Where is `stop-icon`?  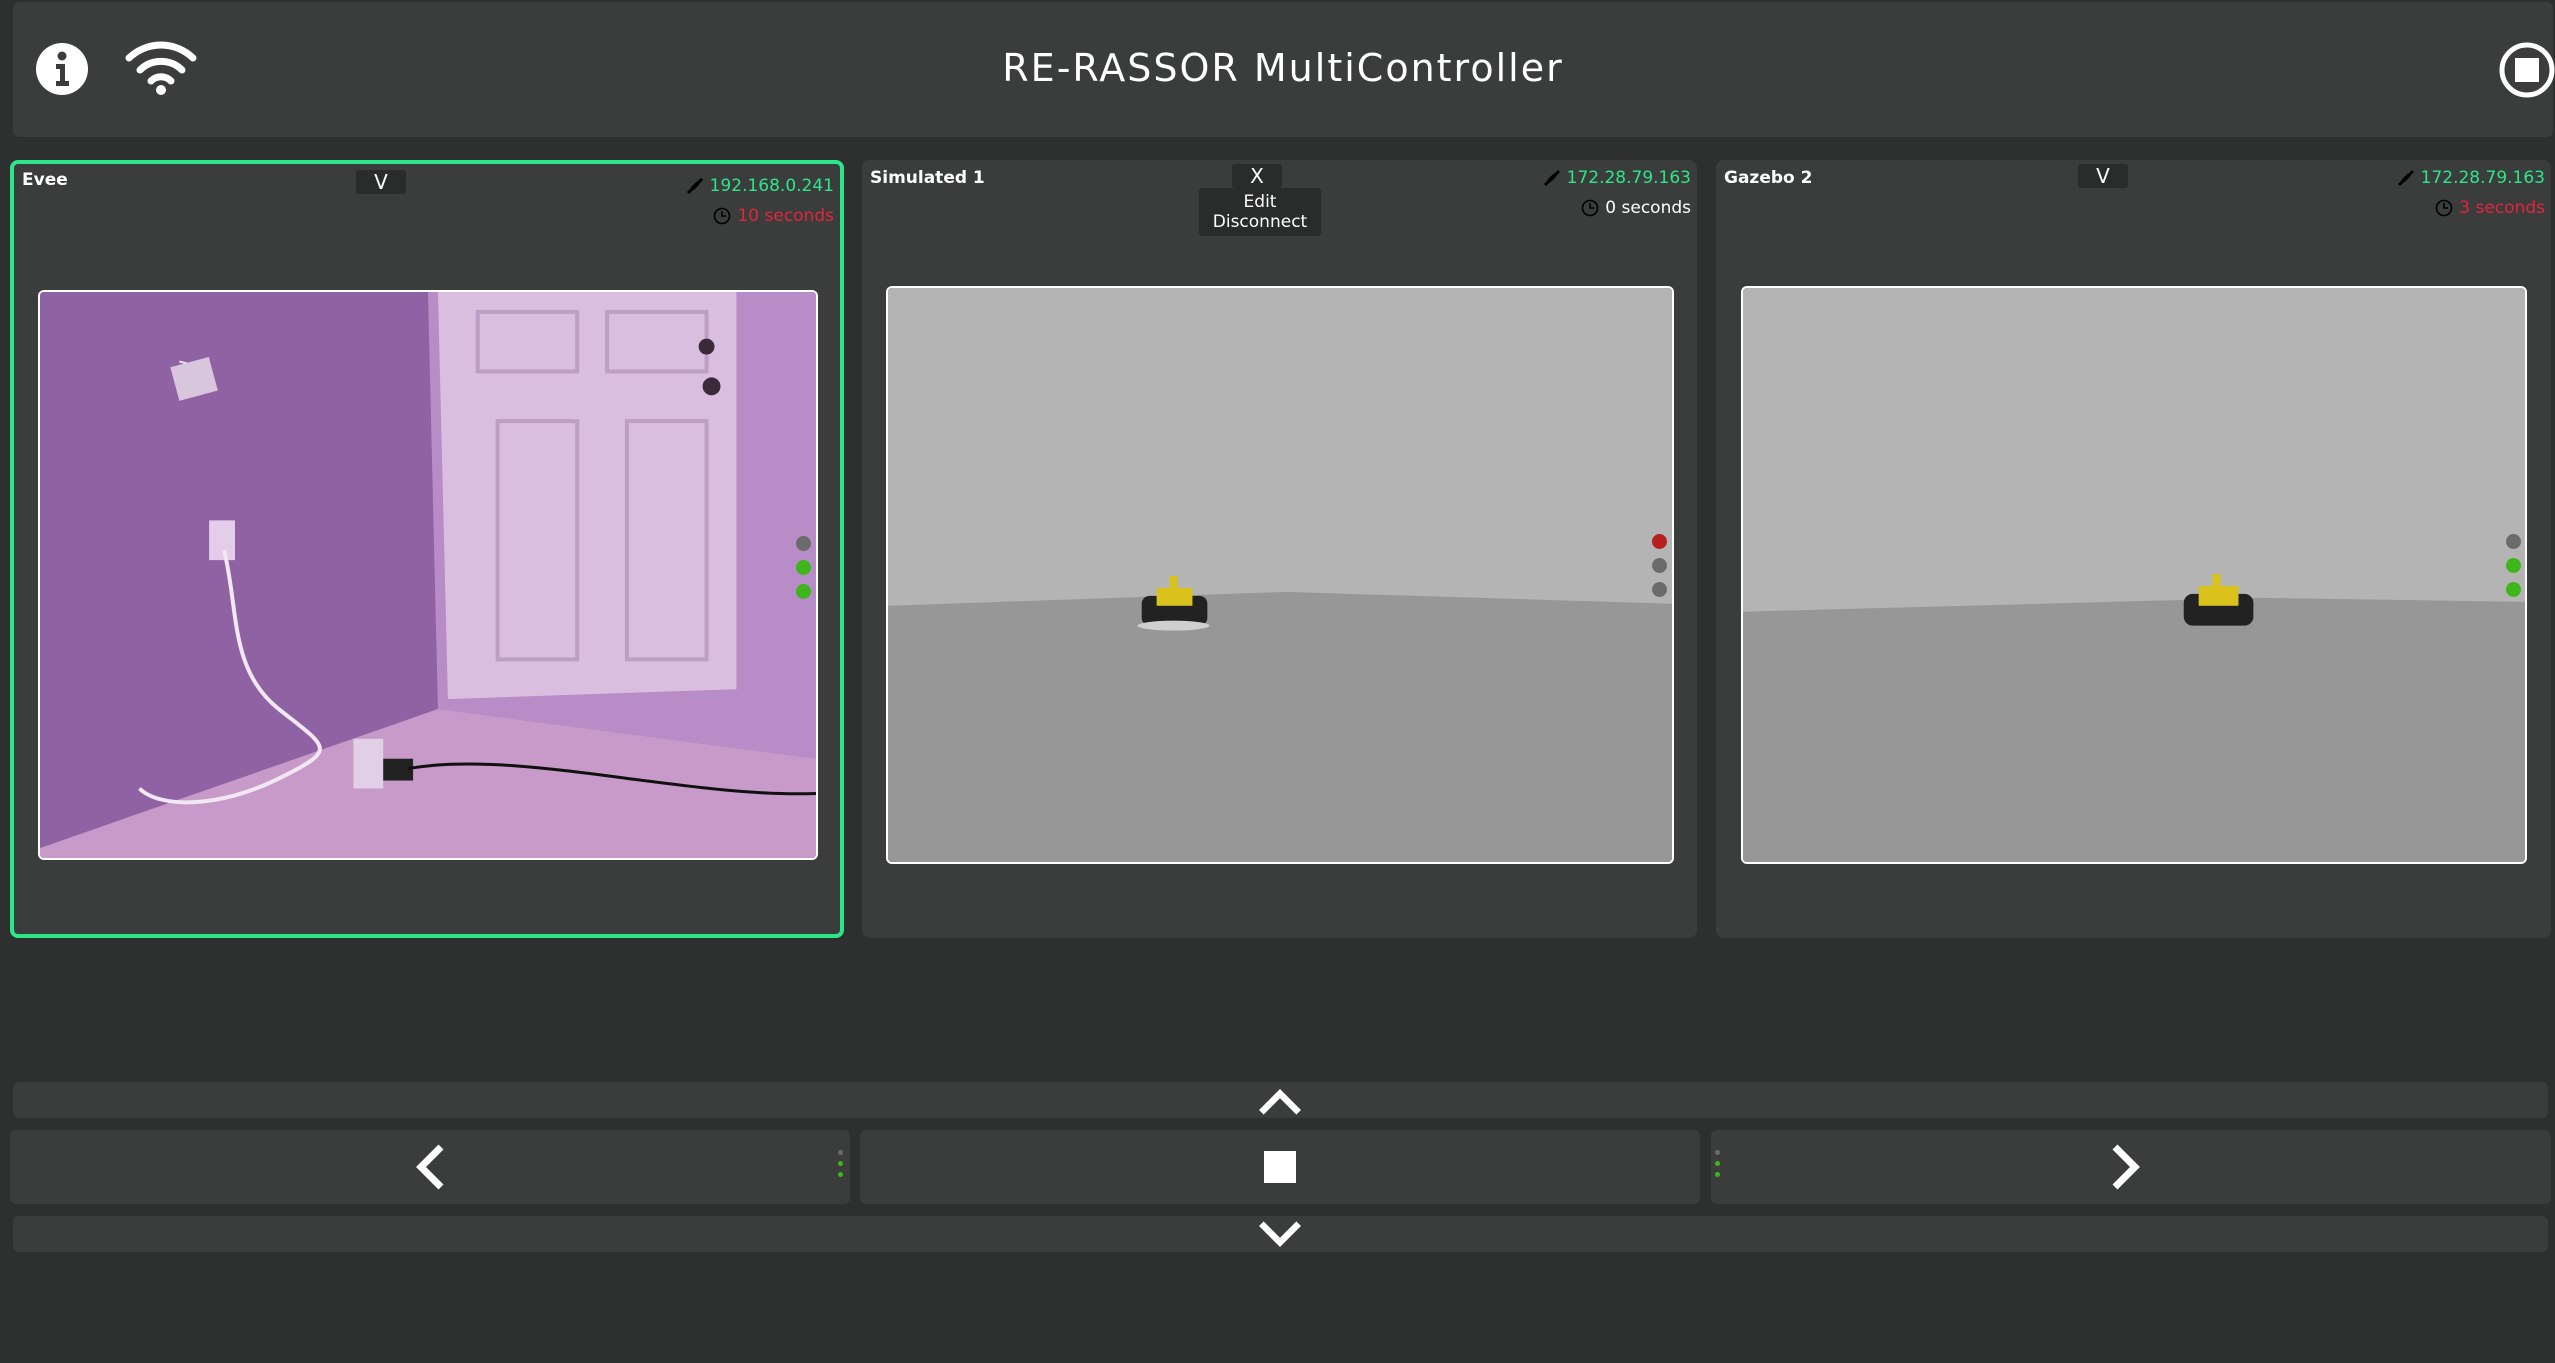
stop-icon is located at coordinates (2527, 70).